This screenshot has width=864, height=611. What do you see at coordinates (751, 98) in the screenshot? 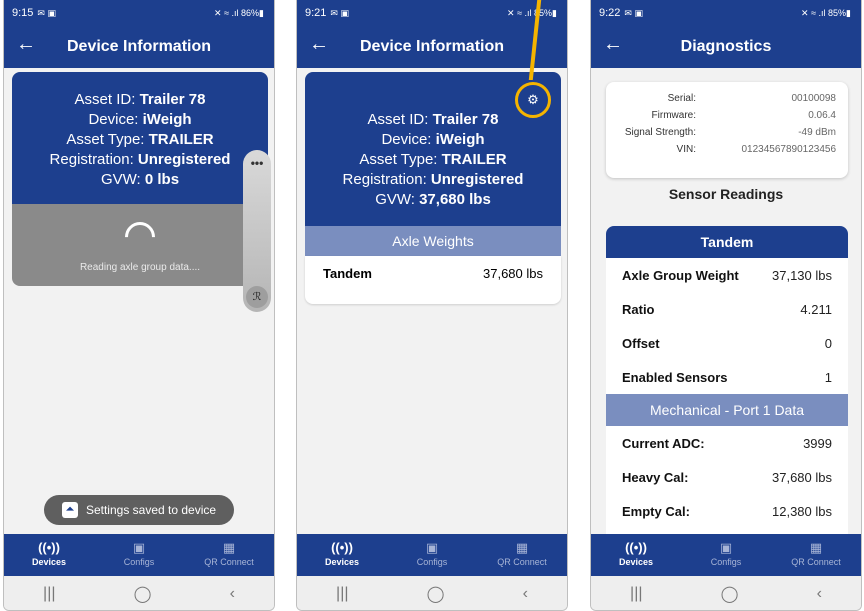
I see `diag-row-serial: Serial: 00100098` at bounding box center [751, 98].